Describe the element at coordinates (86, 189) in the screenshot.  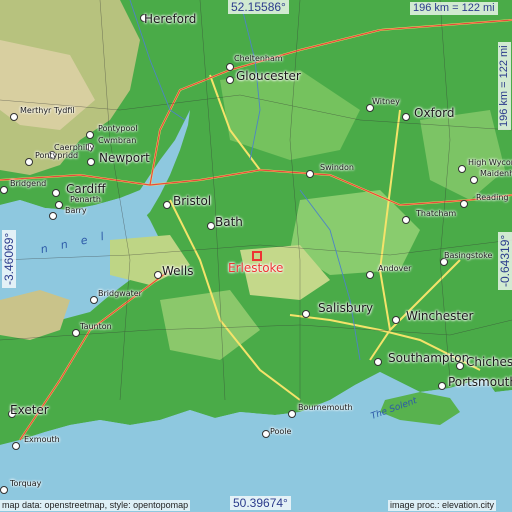
I see `city-label: Cardiff` at that location.